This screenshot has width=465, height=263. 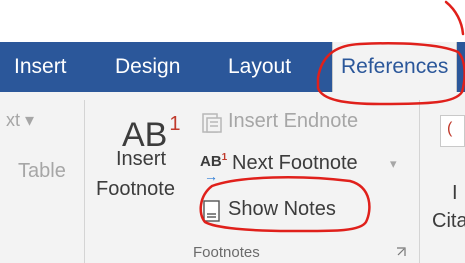 I want to click on show-notes-label: Show Notes, so click(x=282, y=209).